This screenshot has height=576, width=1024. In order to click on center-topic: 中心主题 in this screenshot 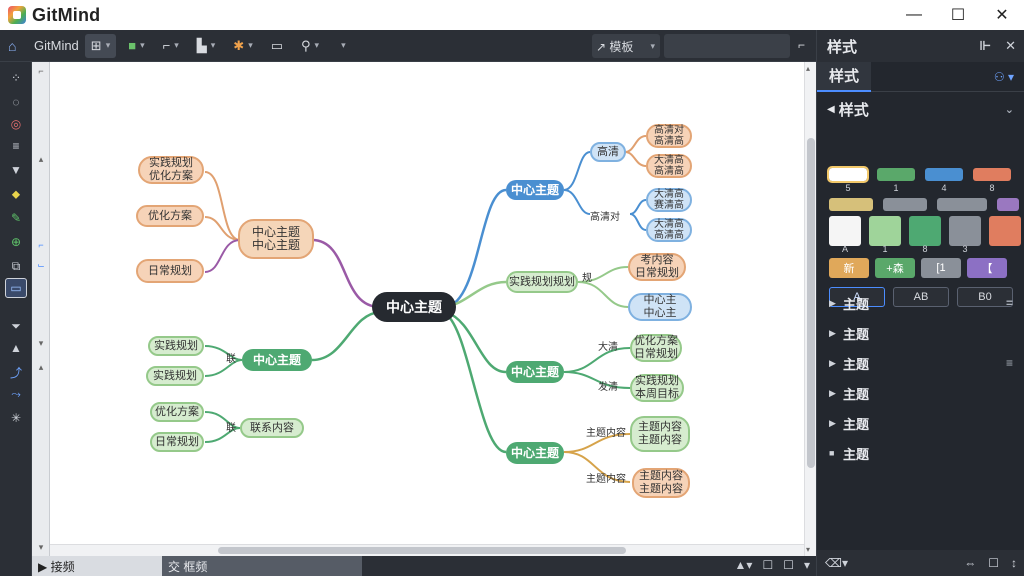, I will do `click(414, 307)`.